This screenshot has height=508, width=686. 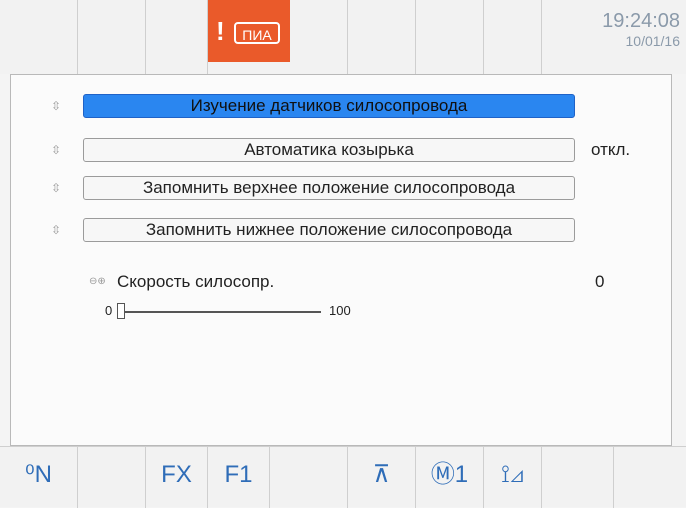 I want to click on slider-max: 100, so click(x=340, y=310).